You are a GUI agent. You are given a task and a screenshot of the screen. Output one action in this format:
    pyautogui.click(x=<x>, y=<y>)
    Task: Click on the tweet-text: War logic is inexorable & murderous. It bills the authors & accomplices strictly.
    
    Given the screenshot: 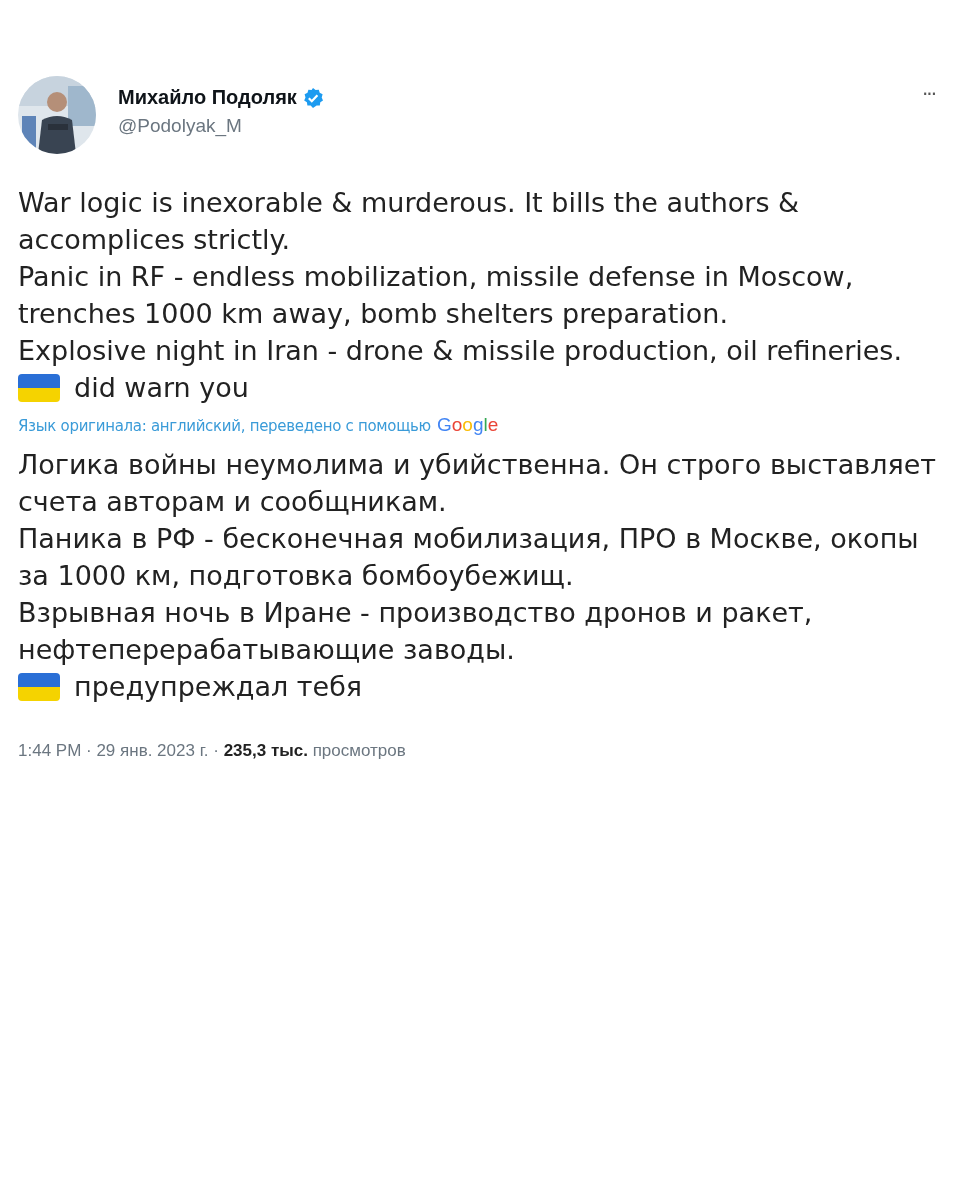 What is the action you would take?
    pyautogui.click(x=409, y=221)
    